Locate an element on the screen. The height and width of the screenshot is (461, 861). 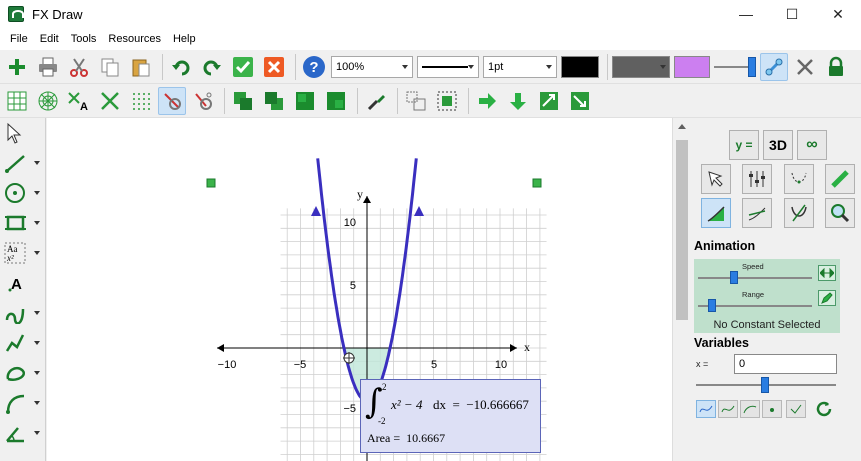
help-icon: ? is located at coordinates (314, 67).